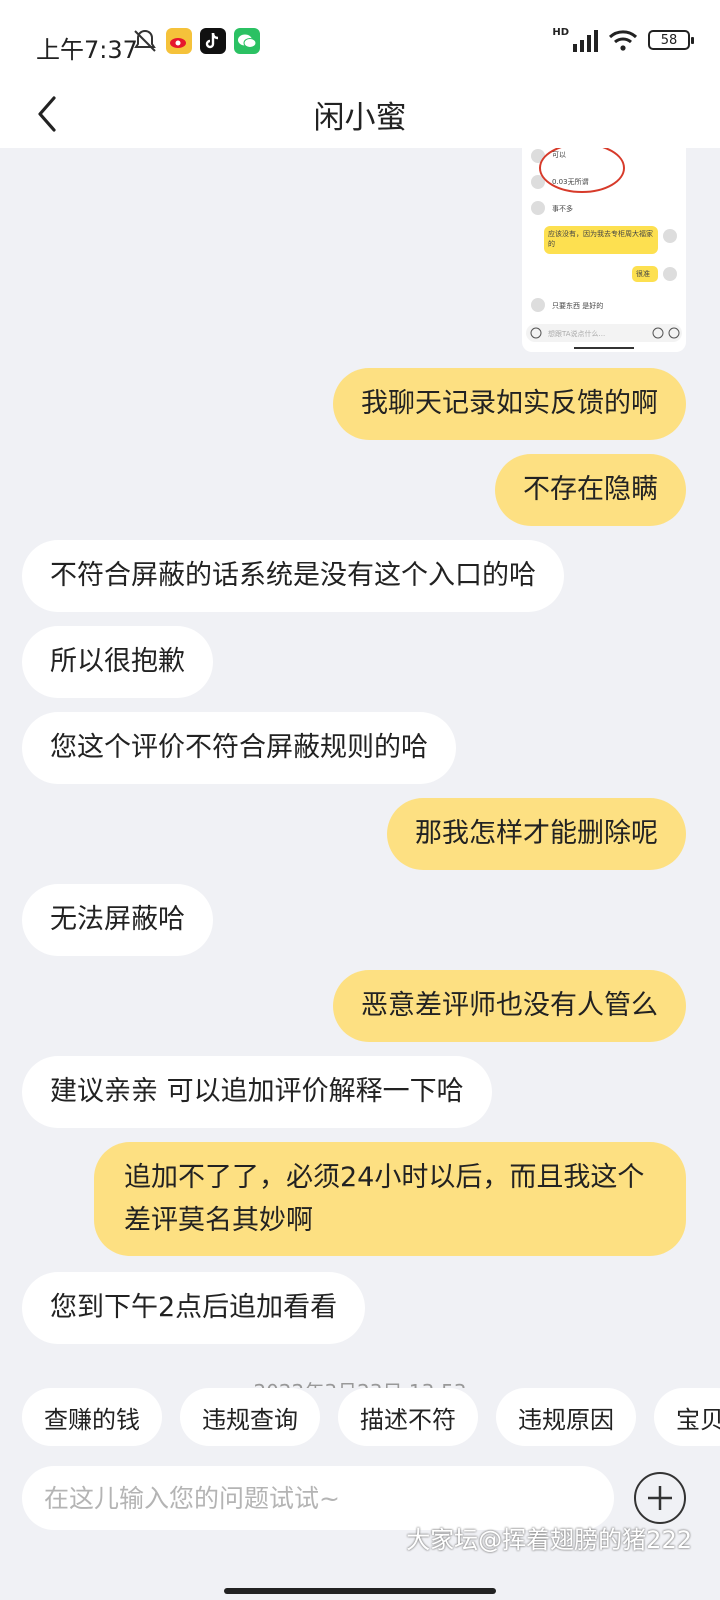  Describe the element at coordinates (117, 920) in the screenshot. I see `message-bubble-received: 无法屏蔽哈` at that location.